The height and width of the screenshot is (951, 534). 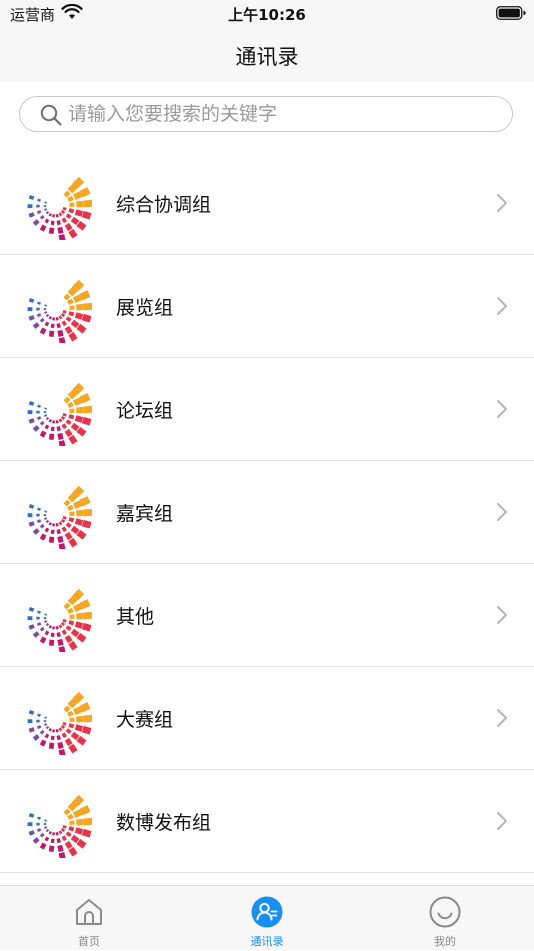 I want to click on list-item: 其他, so click(x=267, y=615).